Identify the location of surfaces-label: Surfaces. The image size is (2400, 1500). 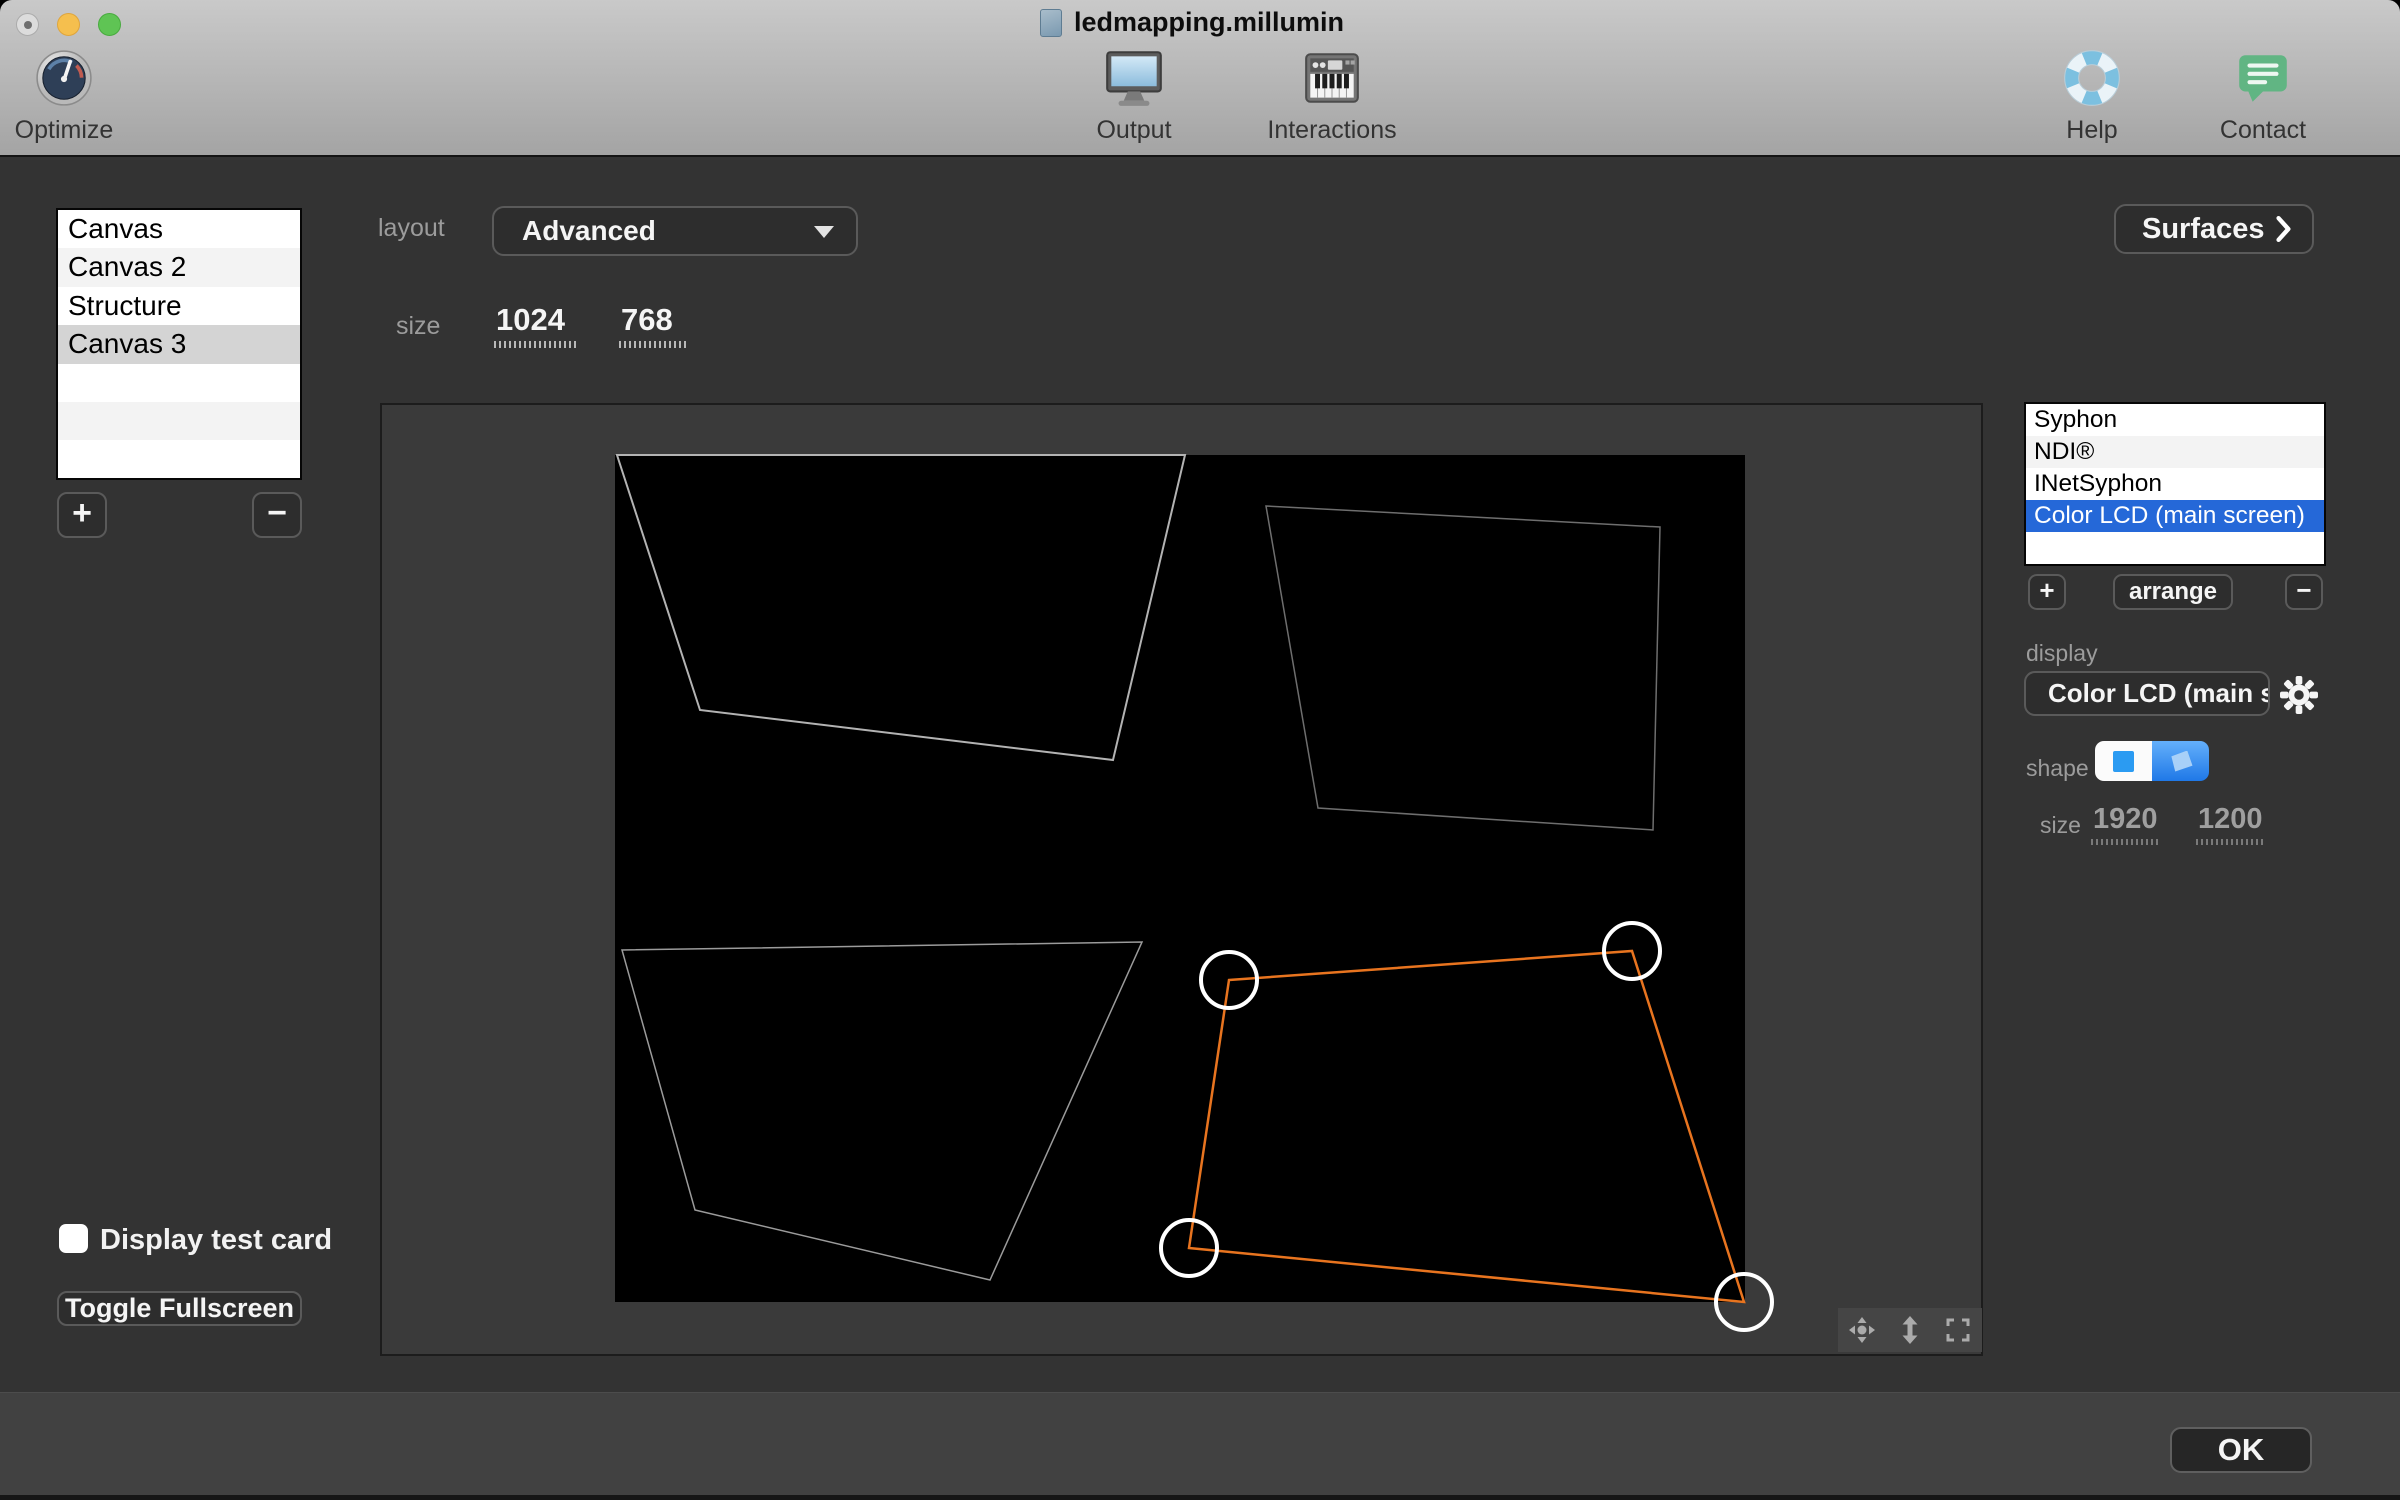
(2203, 228).